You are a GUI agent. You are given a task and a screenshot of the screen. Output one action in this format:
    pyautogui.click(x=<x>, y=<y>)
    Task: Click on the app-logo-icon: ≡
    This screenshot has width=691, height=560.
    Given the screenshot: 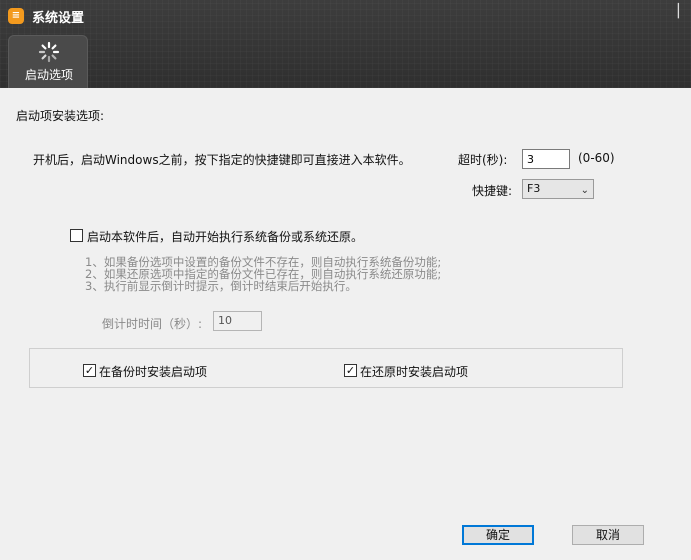 What is the action you would take?
    pyautogui.click(x=16, y=16)
    